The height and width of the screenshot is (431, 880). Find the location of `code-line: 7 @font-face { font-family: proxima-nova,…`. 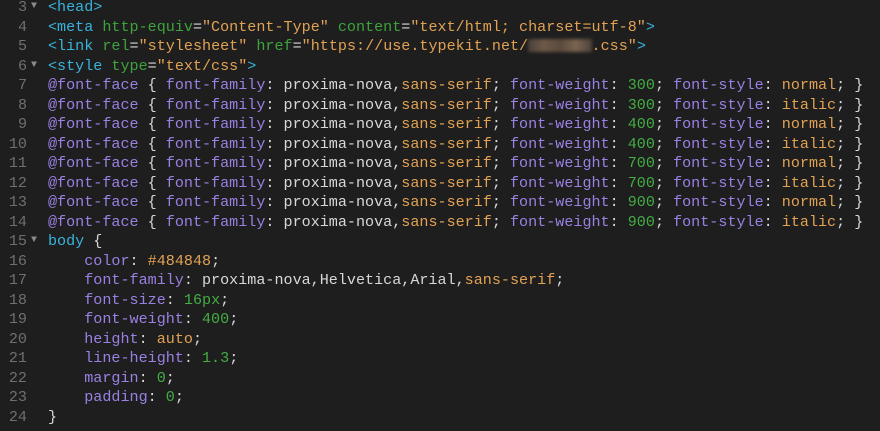

code-line: 7 @font-face { font-family: proxima-nova,… is located at coordinates (440, 86).